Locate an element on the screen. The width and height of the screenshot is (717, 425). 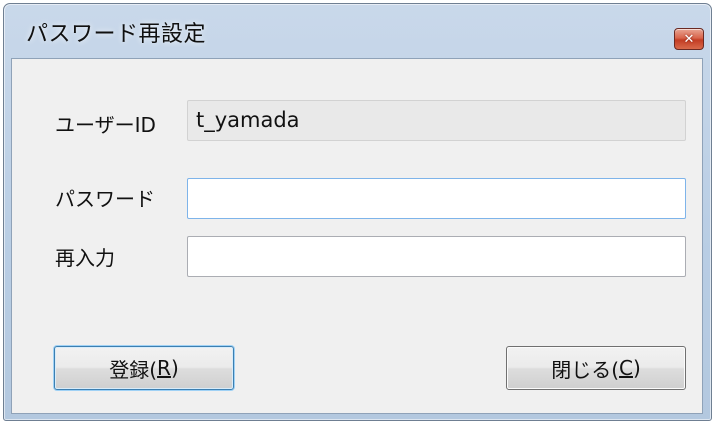
reenter-password-input is located at coordinates (436, 256).